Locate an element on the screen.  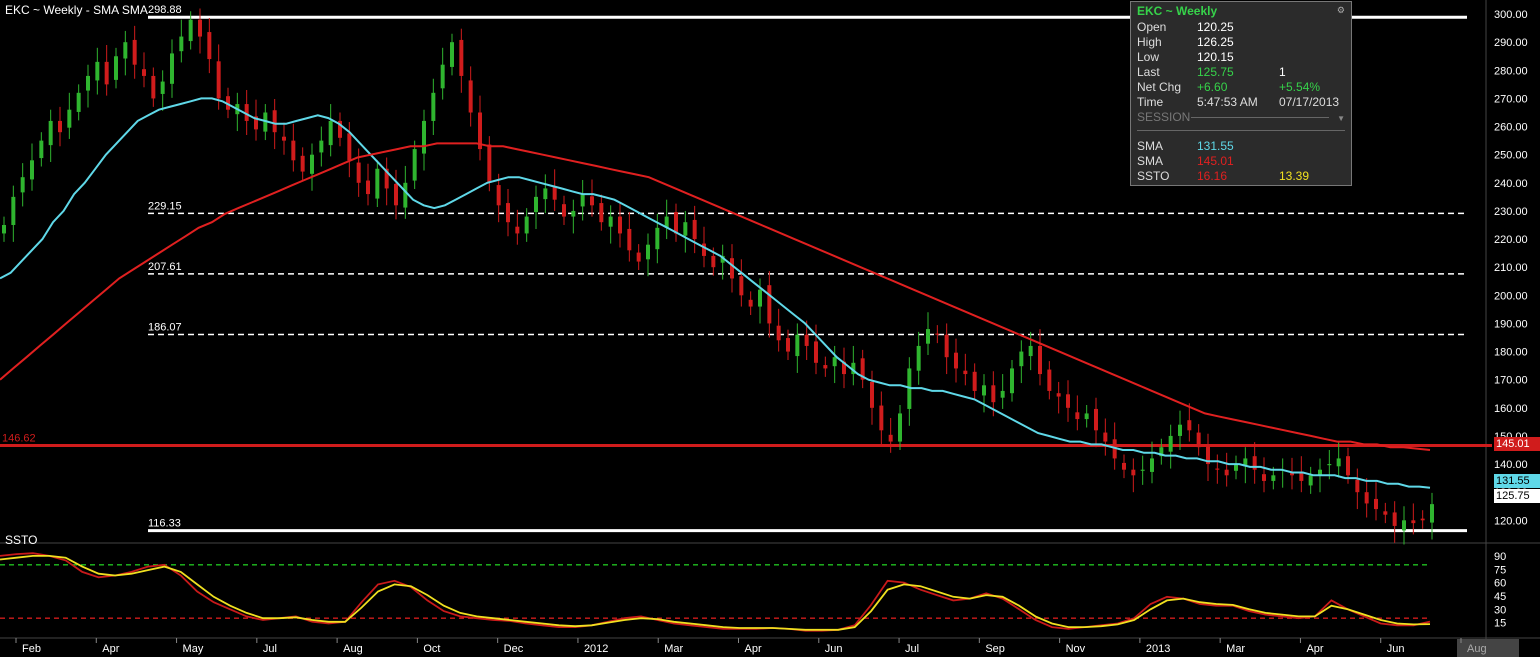
last-price-tag: 125.75 is located at coordinates (1517, 496).